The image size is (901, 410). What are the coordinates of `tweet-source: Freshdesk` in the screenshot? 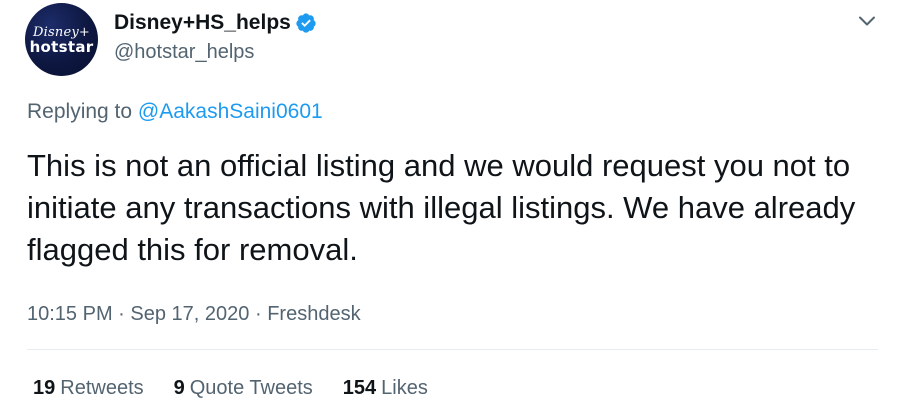 It's located at (313, 314).